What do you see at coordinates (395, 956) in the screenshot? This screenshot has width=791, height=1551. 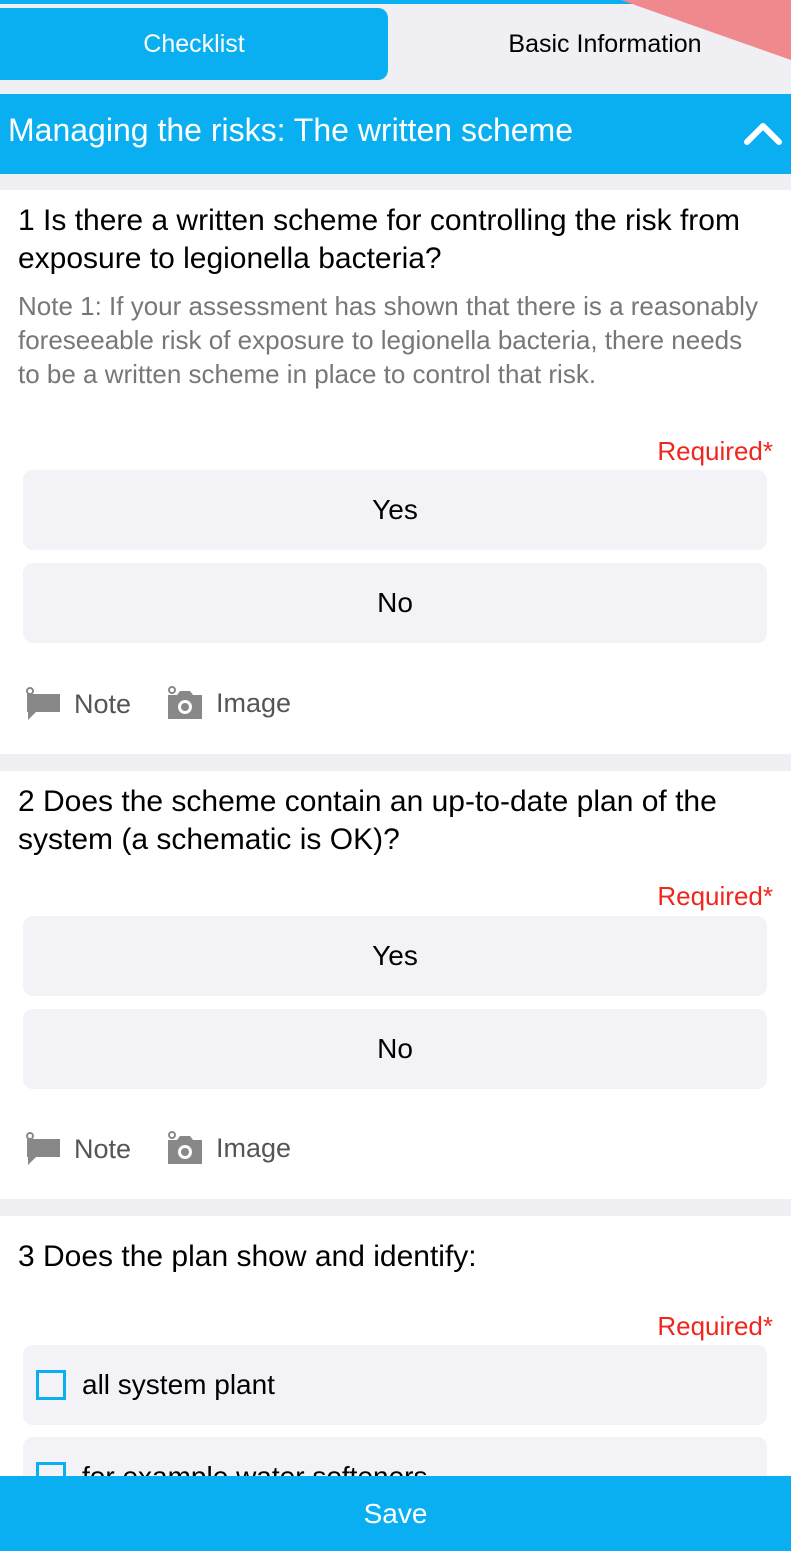 I see `option-yes-2: Yes` at bounding box center [395, 956].